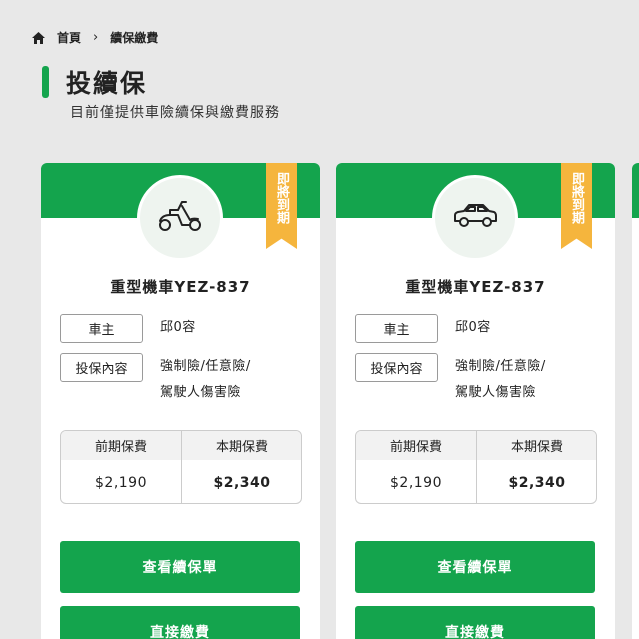 Image resolution: width=639 pixels, height=639 pixels. I want to click on breadcrumb: 首頁 › 續保繳費, so click(95, 37).